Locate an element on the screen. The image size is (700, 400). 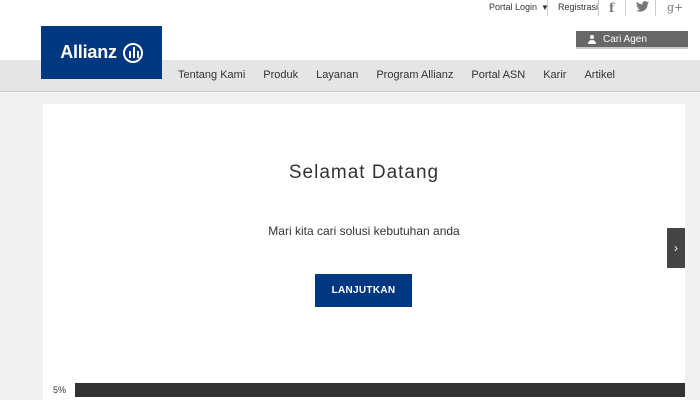
nav-item-layanan: Layanan is located at coordinates (337, 75).